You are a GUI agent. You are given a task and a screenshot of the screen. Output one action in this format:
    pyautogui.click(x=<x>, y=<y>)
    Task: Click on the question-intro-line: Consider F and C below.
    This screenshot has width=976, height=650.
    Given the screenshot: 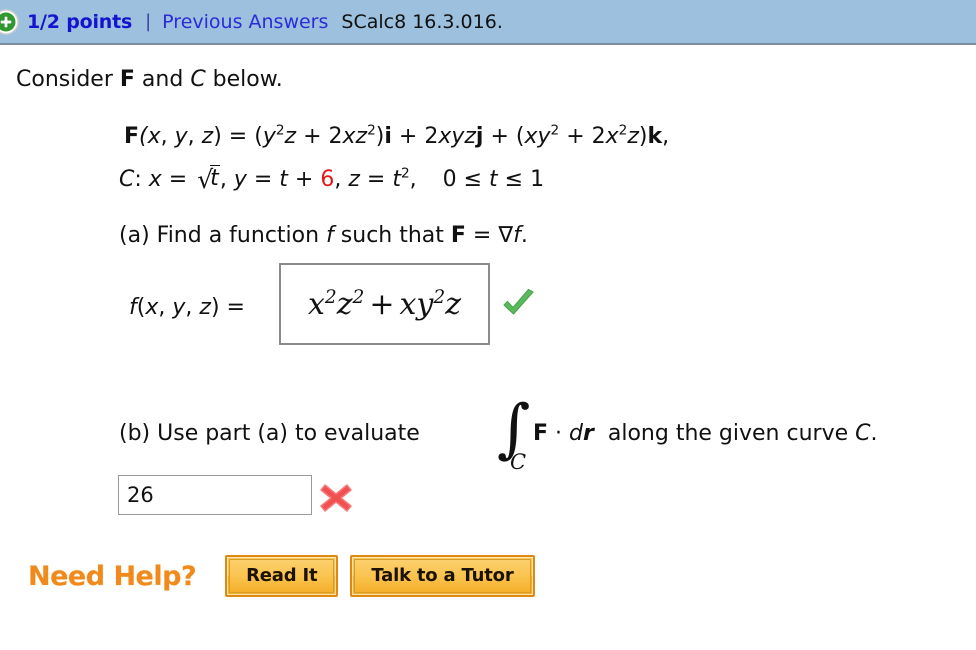 What is the action you would take?
    pyautogui.click(x=149, y=79)
    